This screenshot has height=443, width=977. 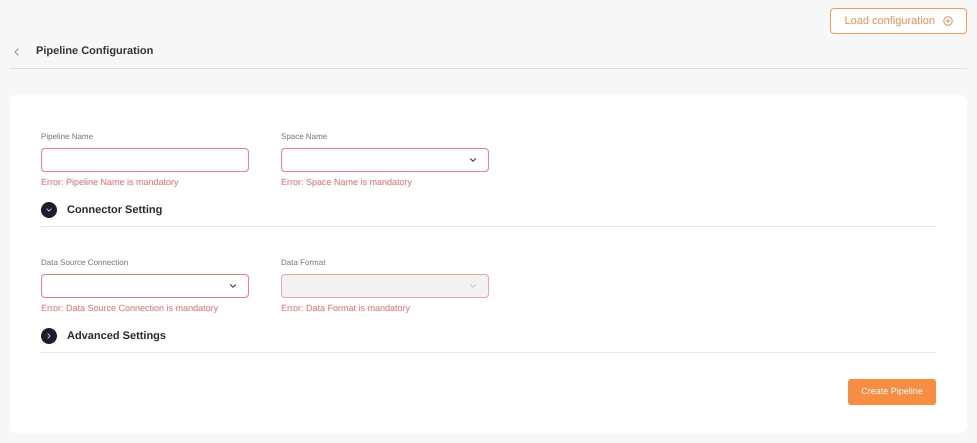 What do you see at coordinates (17, 51) in the screenshot?
I see `back-icon` at bounding box center [17, 51].